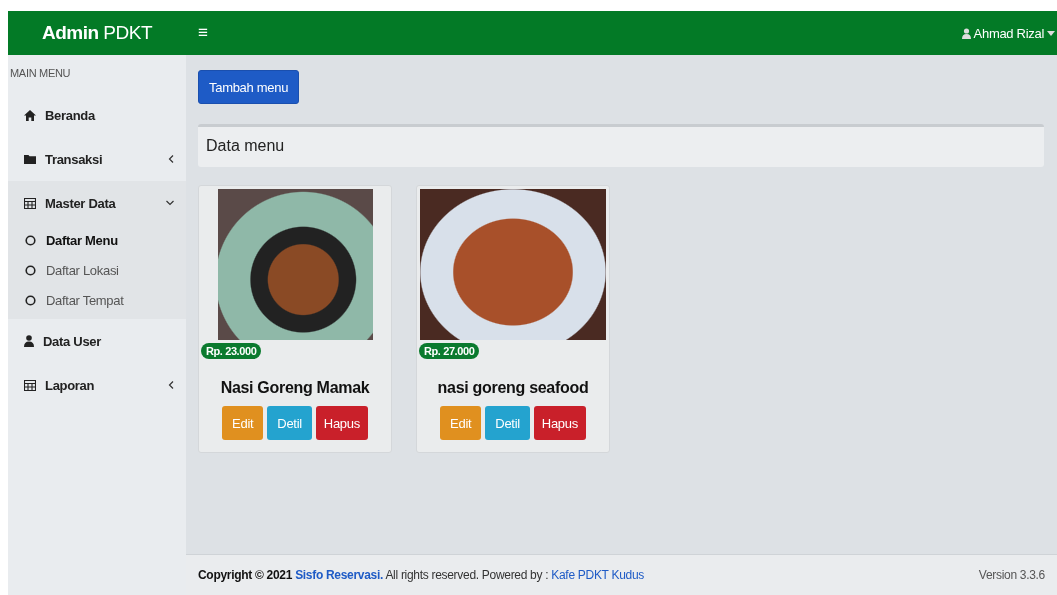  What do you see at coordinates (513, 388) in the screenshot?
I see `menu-name: nasi goreng seafood` at bounding box center [513, 388].